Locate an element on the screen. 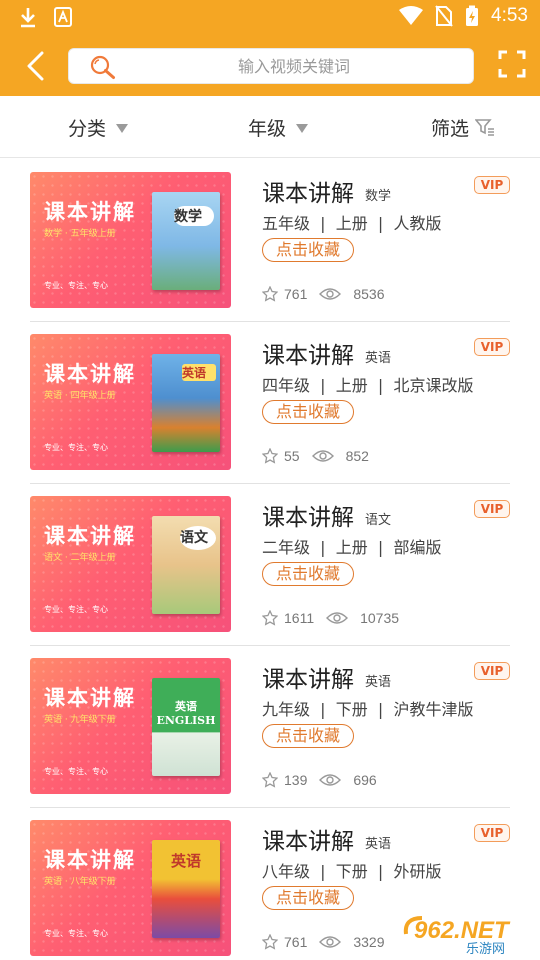  watermark-text: 962.NET is located at coordinates (462, 930).